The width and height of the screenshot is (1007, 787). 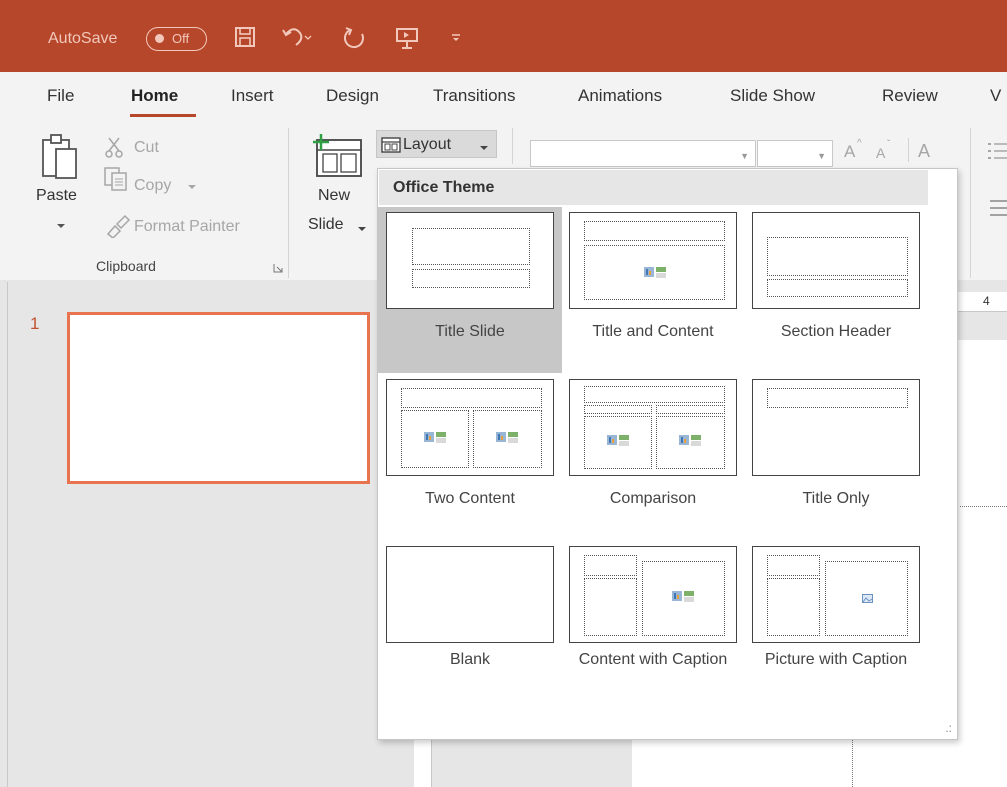 What do you see at coordinates (278, 268) in the screenshot?
I see `dialog-launcher-icon` at bounding box center [278, 268].